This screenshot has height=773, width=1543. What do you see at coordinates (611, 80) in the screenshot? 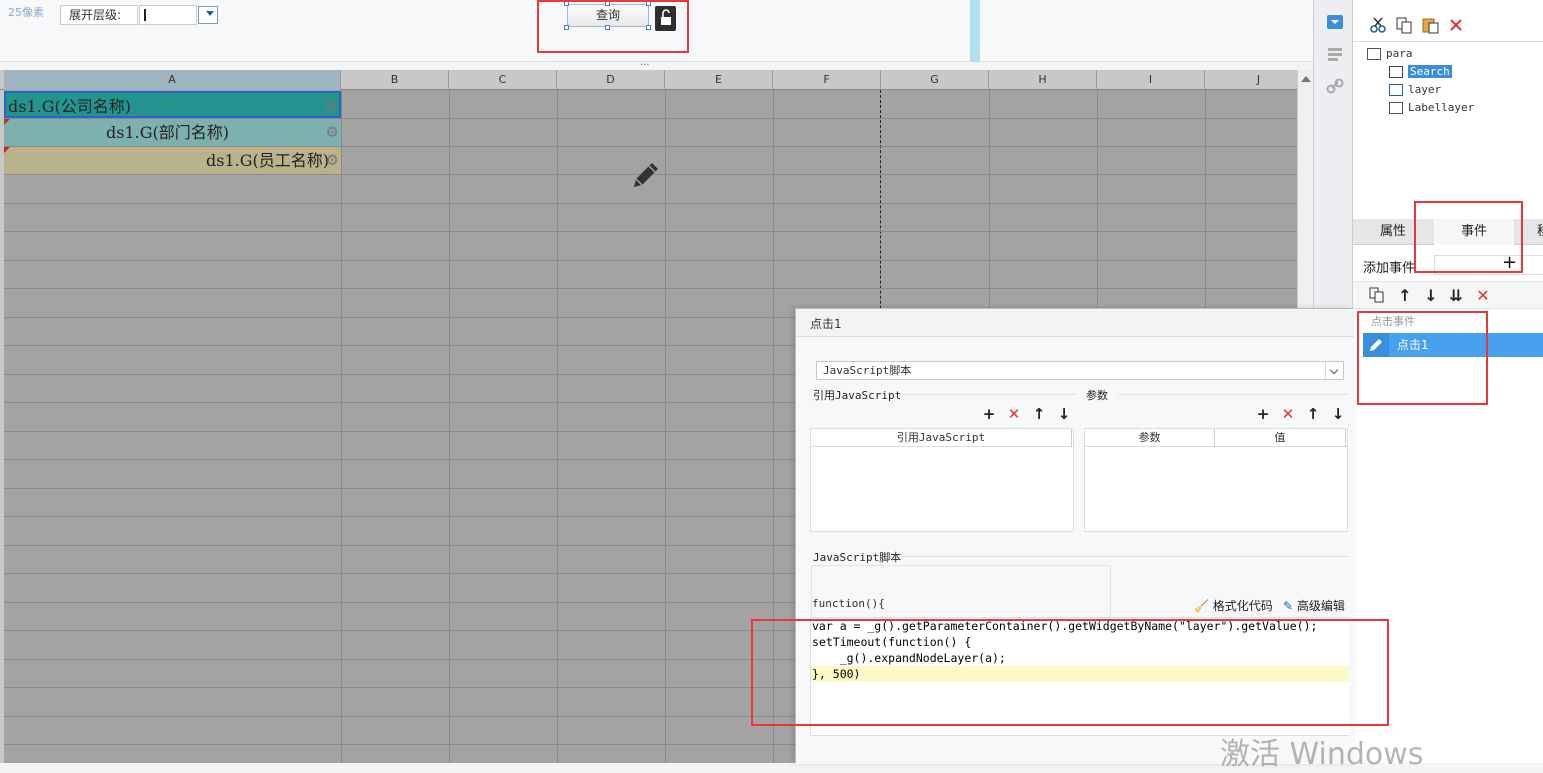
I see `column-header: D` at bounding box center [611, 80].